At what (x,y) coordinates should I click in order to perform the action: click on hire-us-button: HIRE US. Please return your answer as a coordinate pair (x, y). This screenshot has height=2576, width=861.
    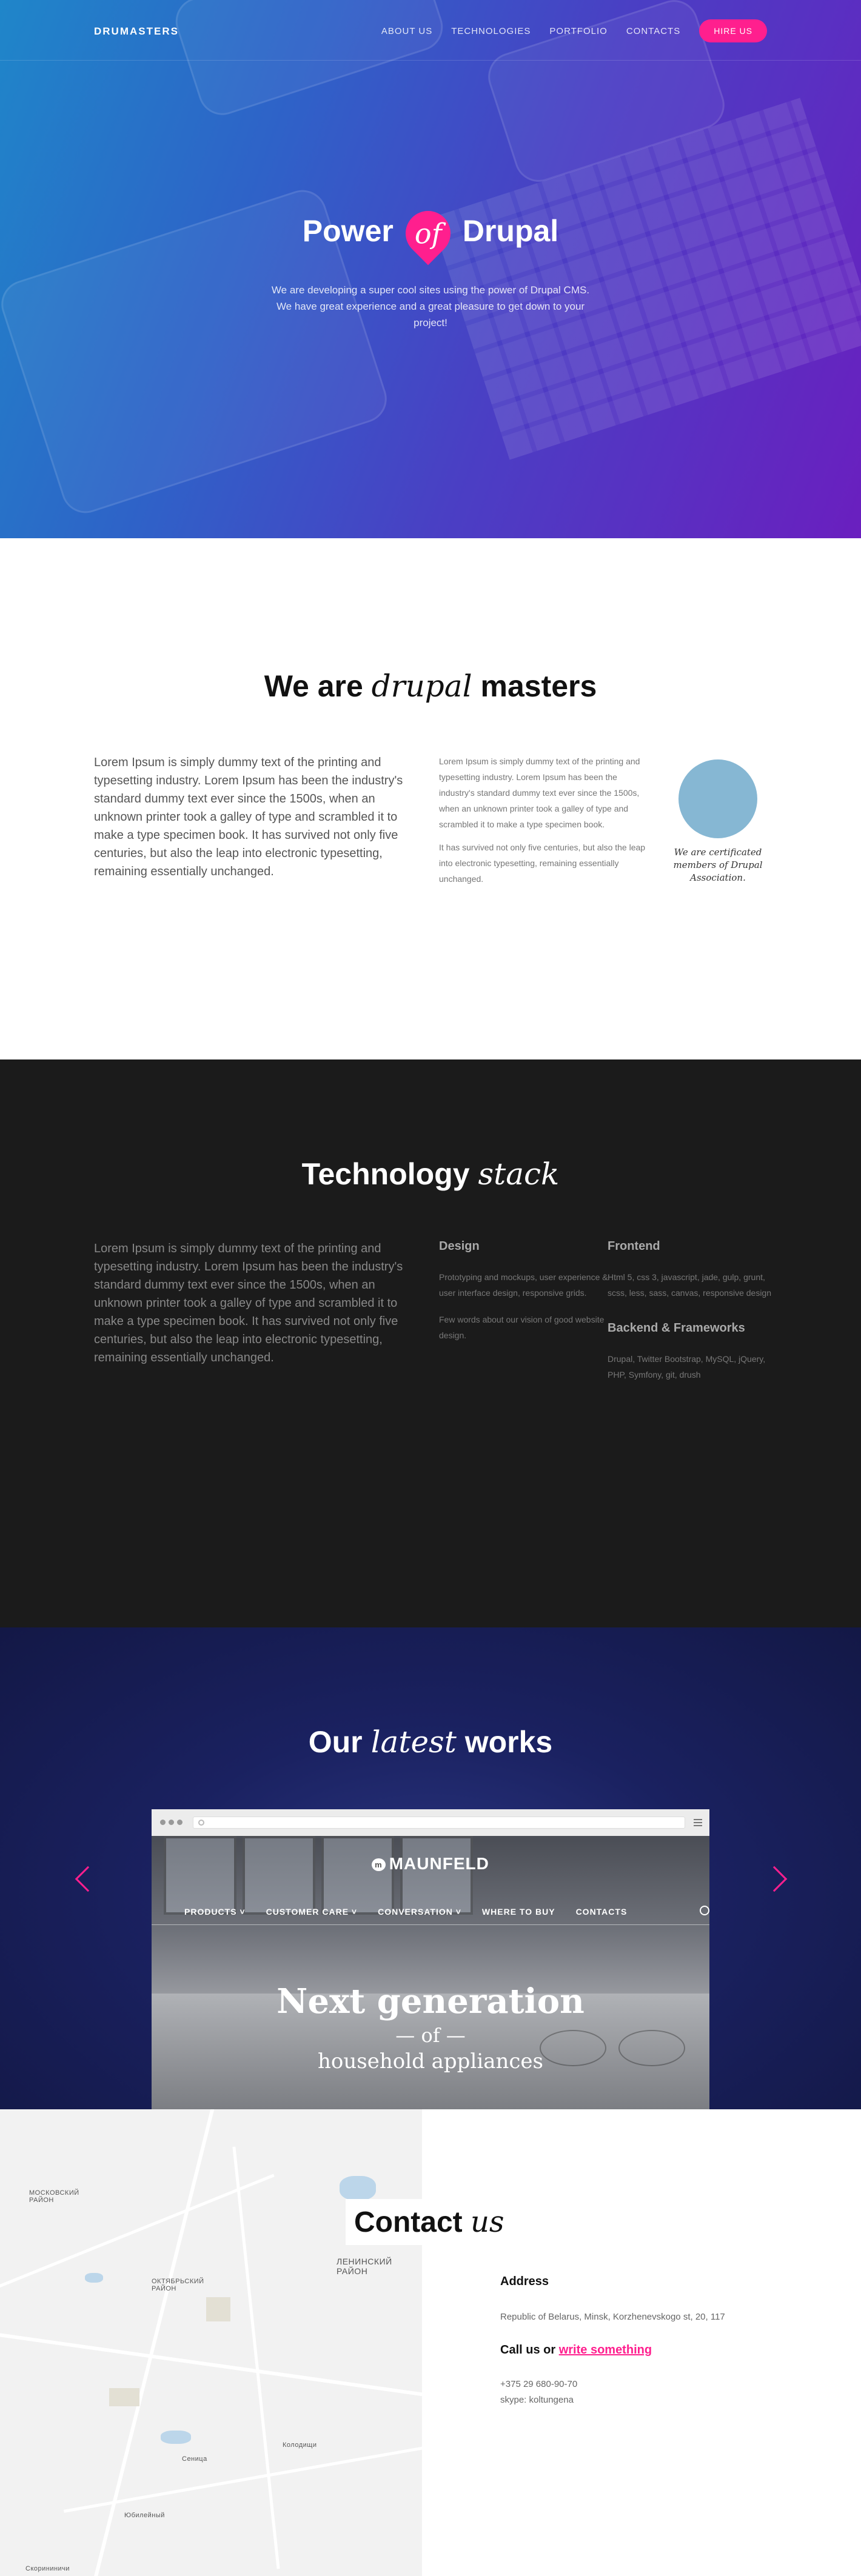
    Looking at the image, I should click on (733, 30).